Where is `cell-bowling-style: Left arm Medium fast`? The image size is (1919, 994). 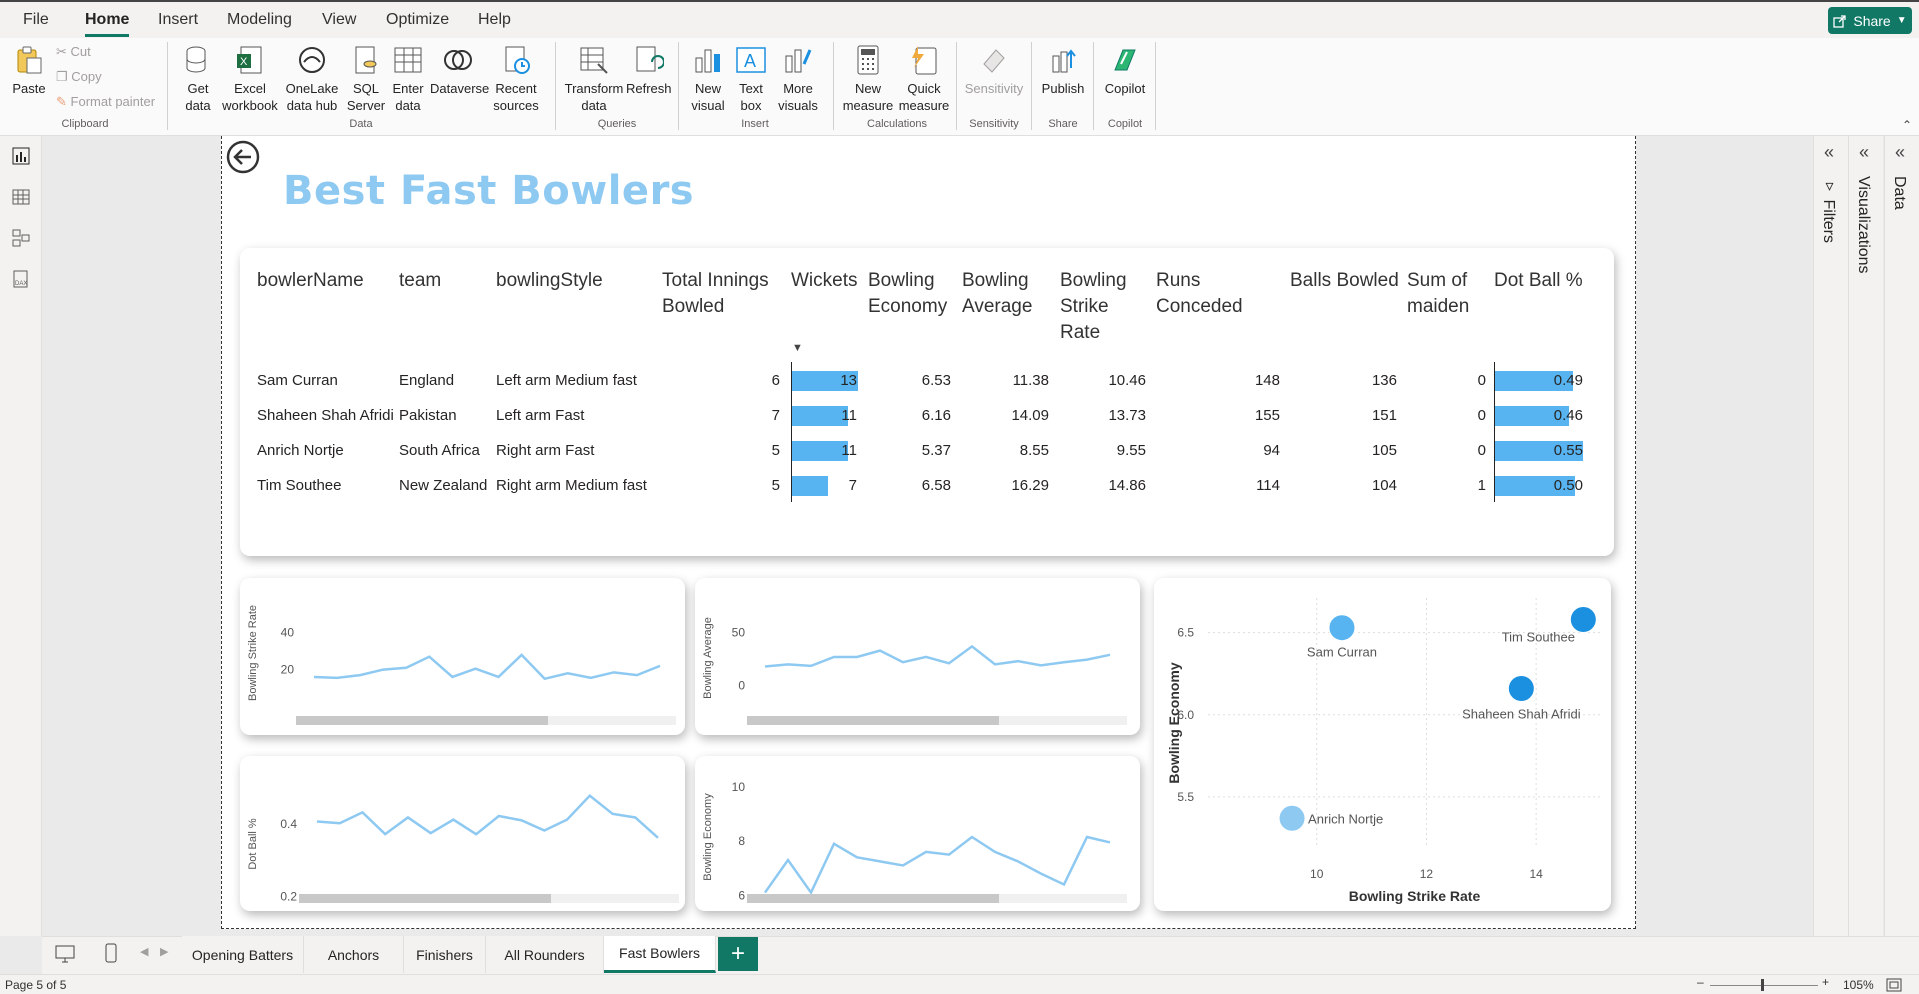
cell-bowling-style: Left arm Medium fast is located at coordinates (566, 380).